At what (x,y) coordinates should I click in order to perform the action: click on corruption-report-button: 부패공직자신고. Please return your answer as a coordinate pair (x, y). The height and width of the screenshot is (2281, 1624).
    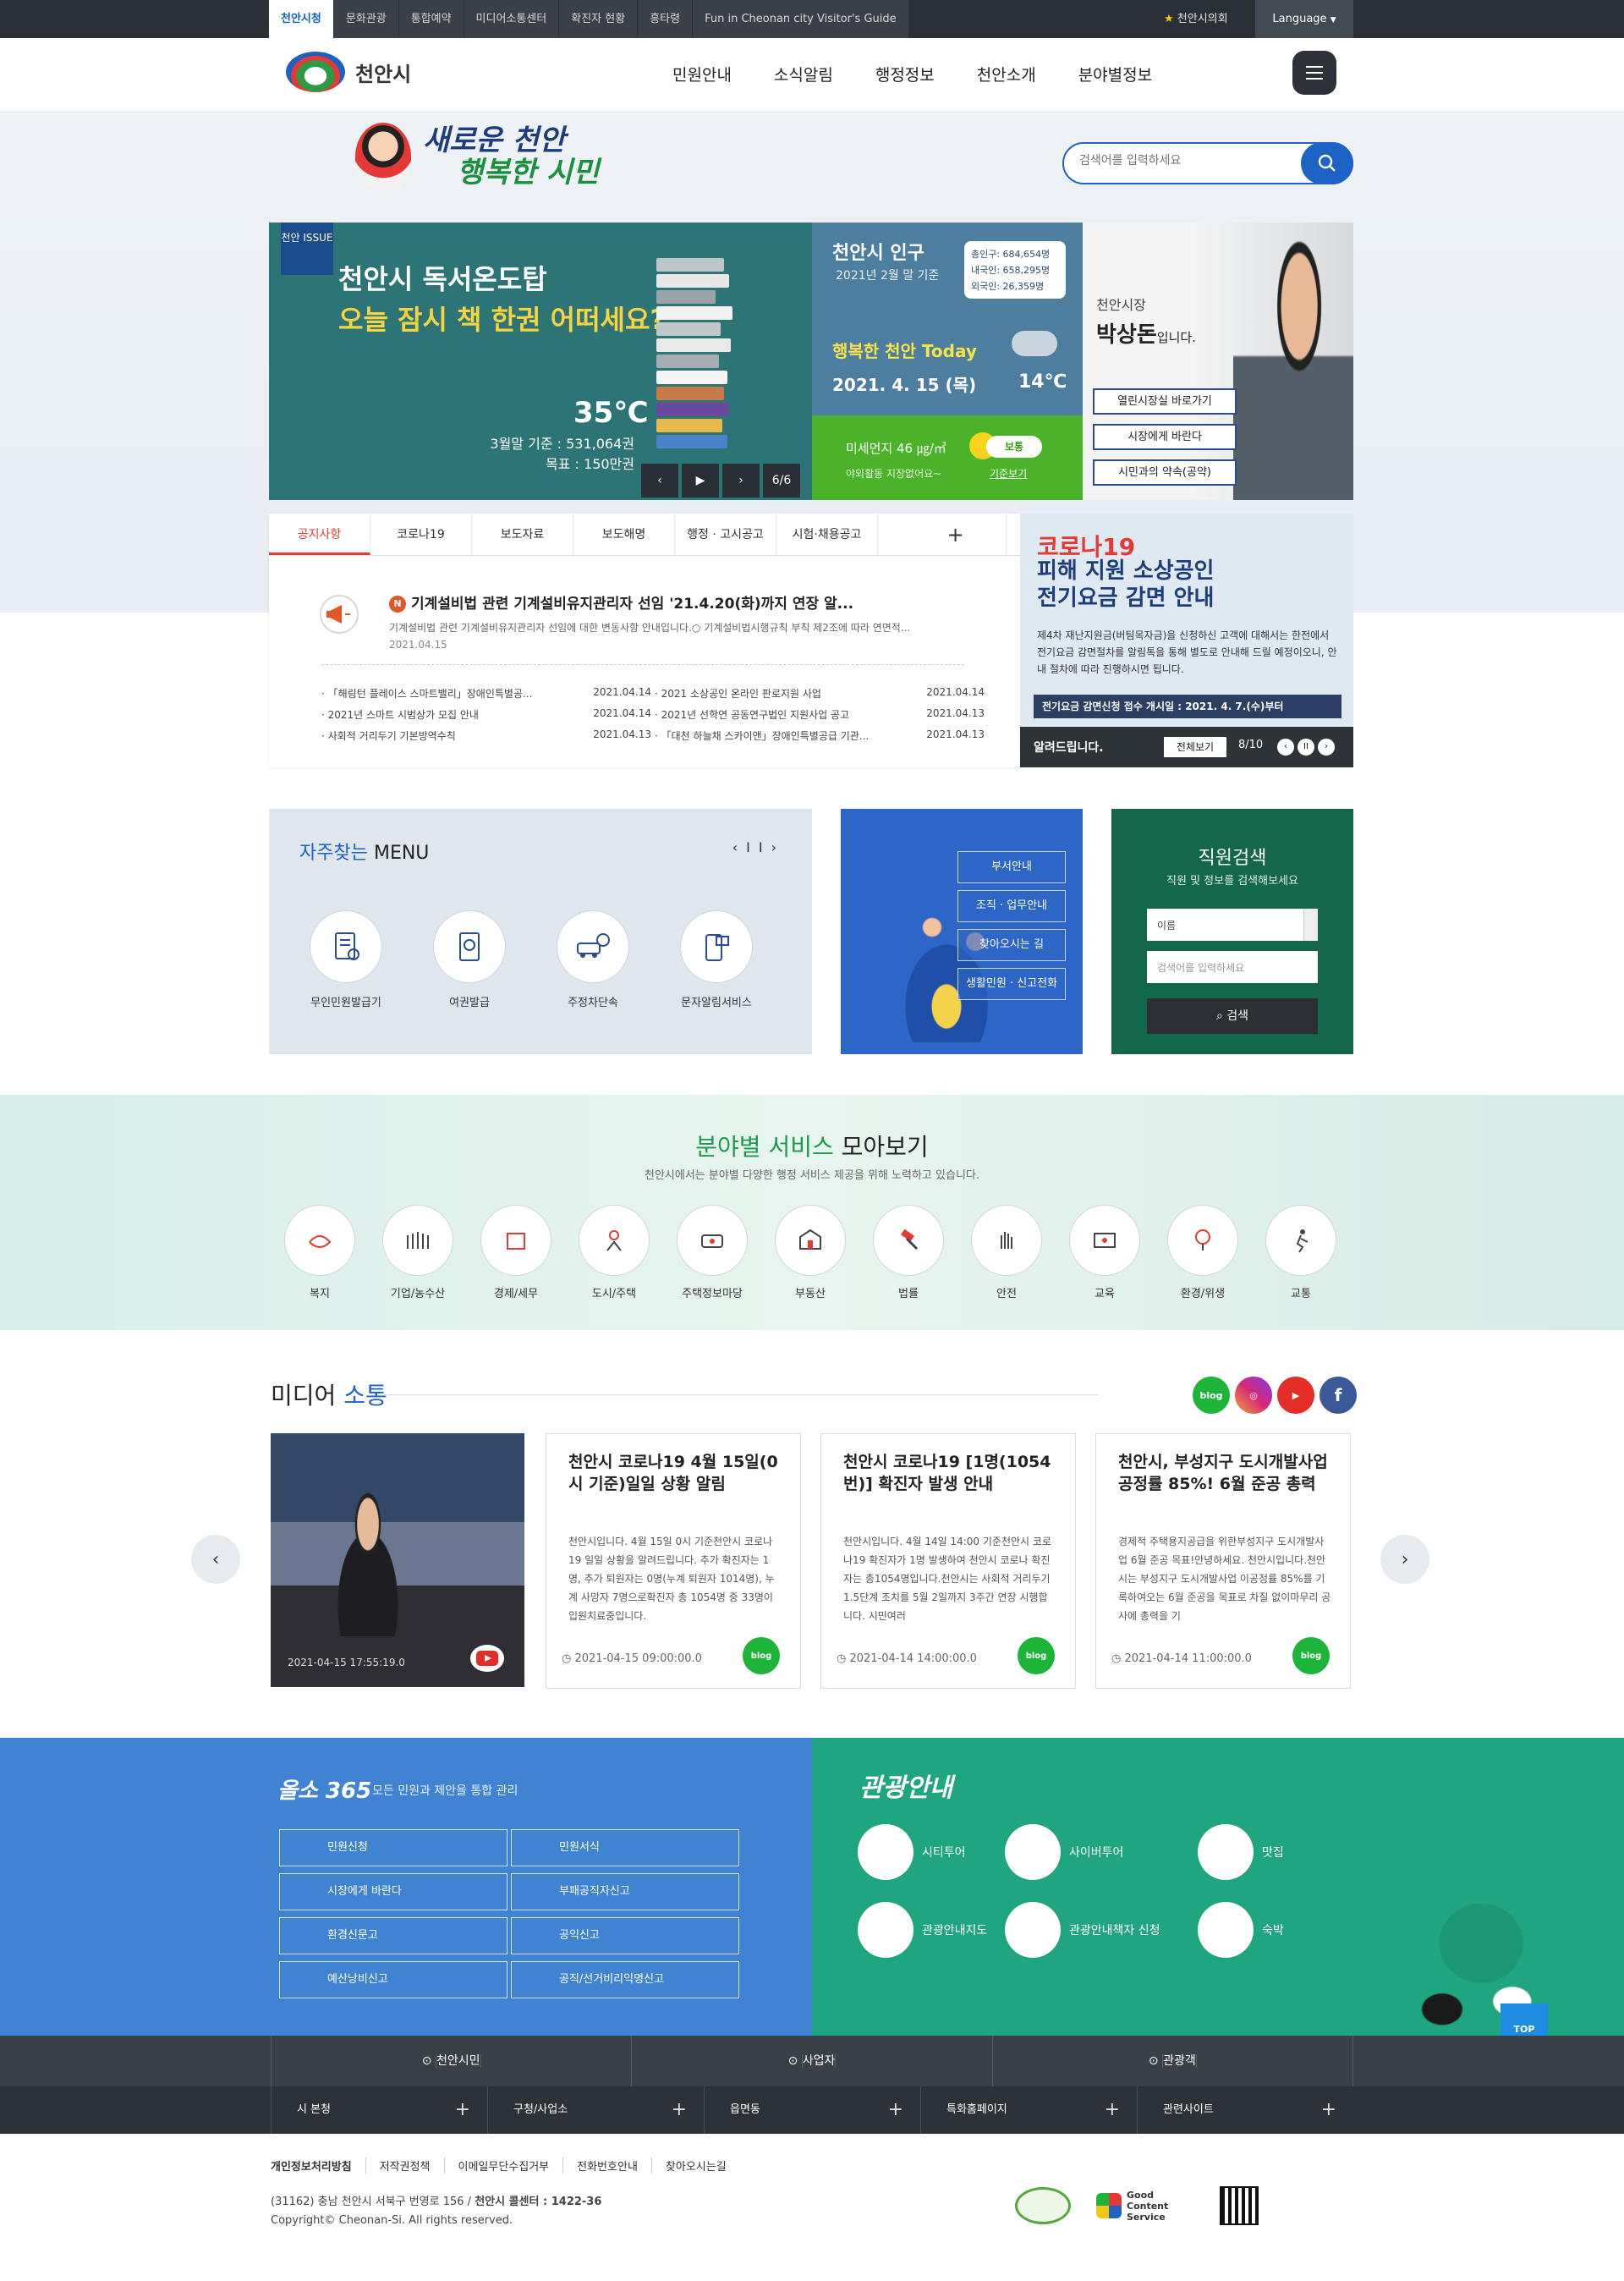
    Looking at the image, I should click on (625, 1891).